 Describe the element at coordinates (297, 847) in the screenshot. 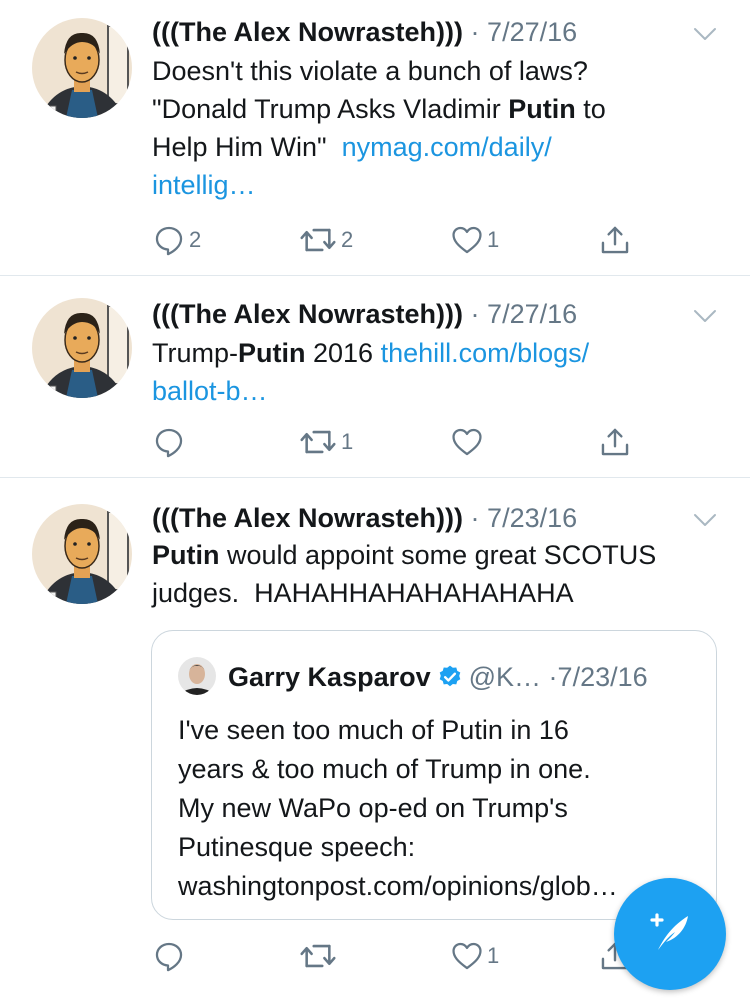

I see `quoted-text-line: Putinesque speech:` at that location.